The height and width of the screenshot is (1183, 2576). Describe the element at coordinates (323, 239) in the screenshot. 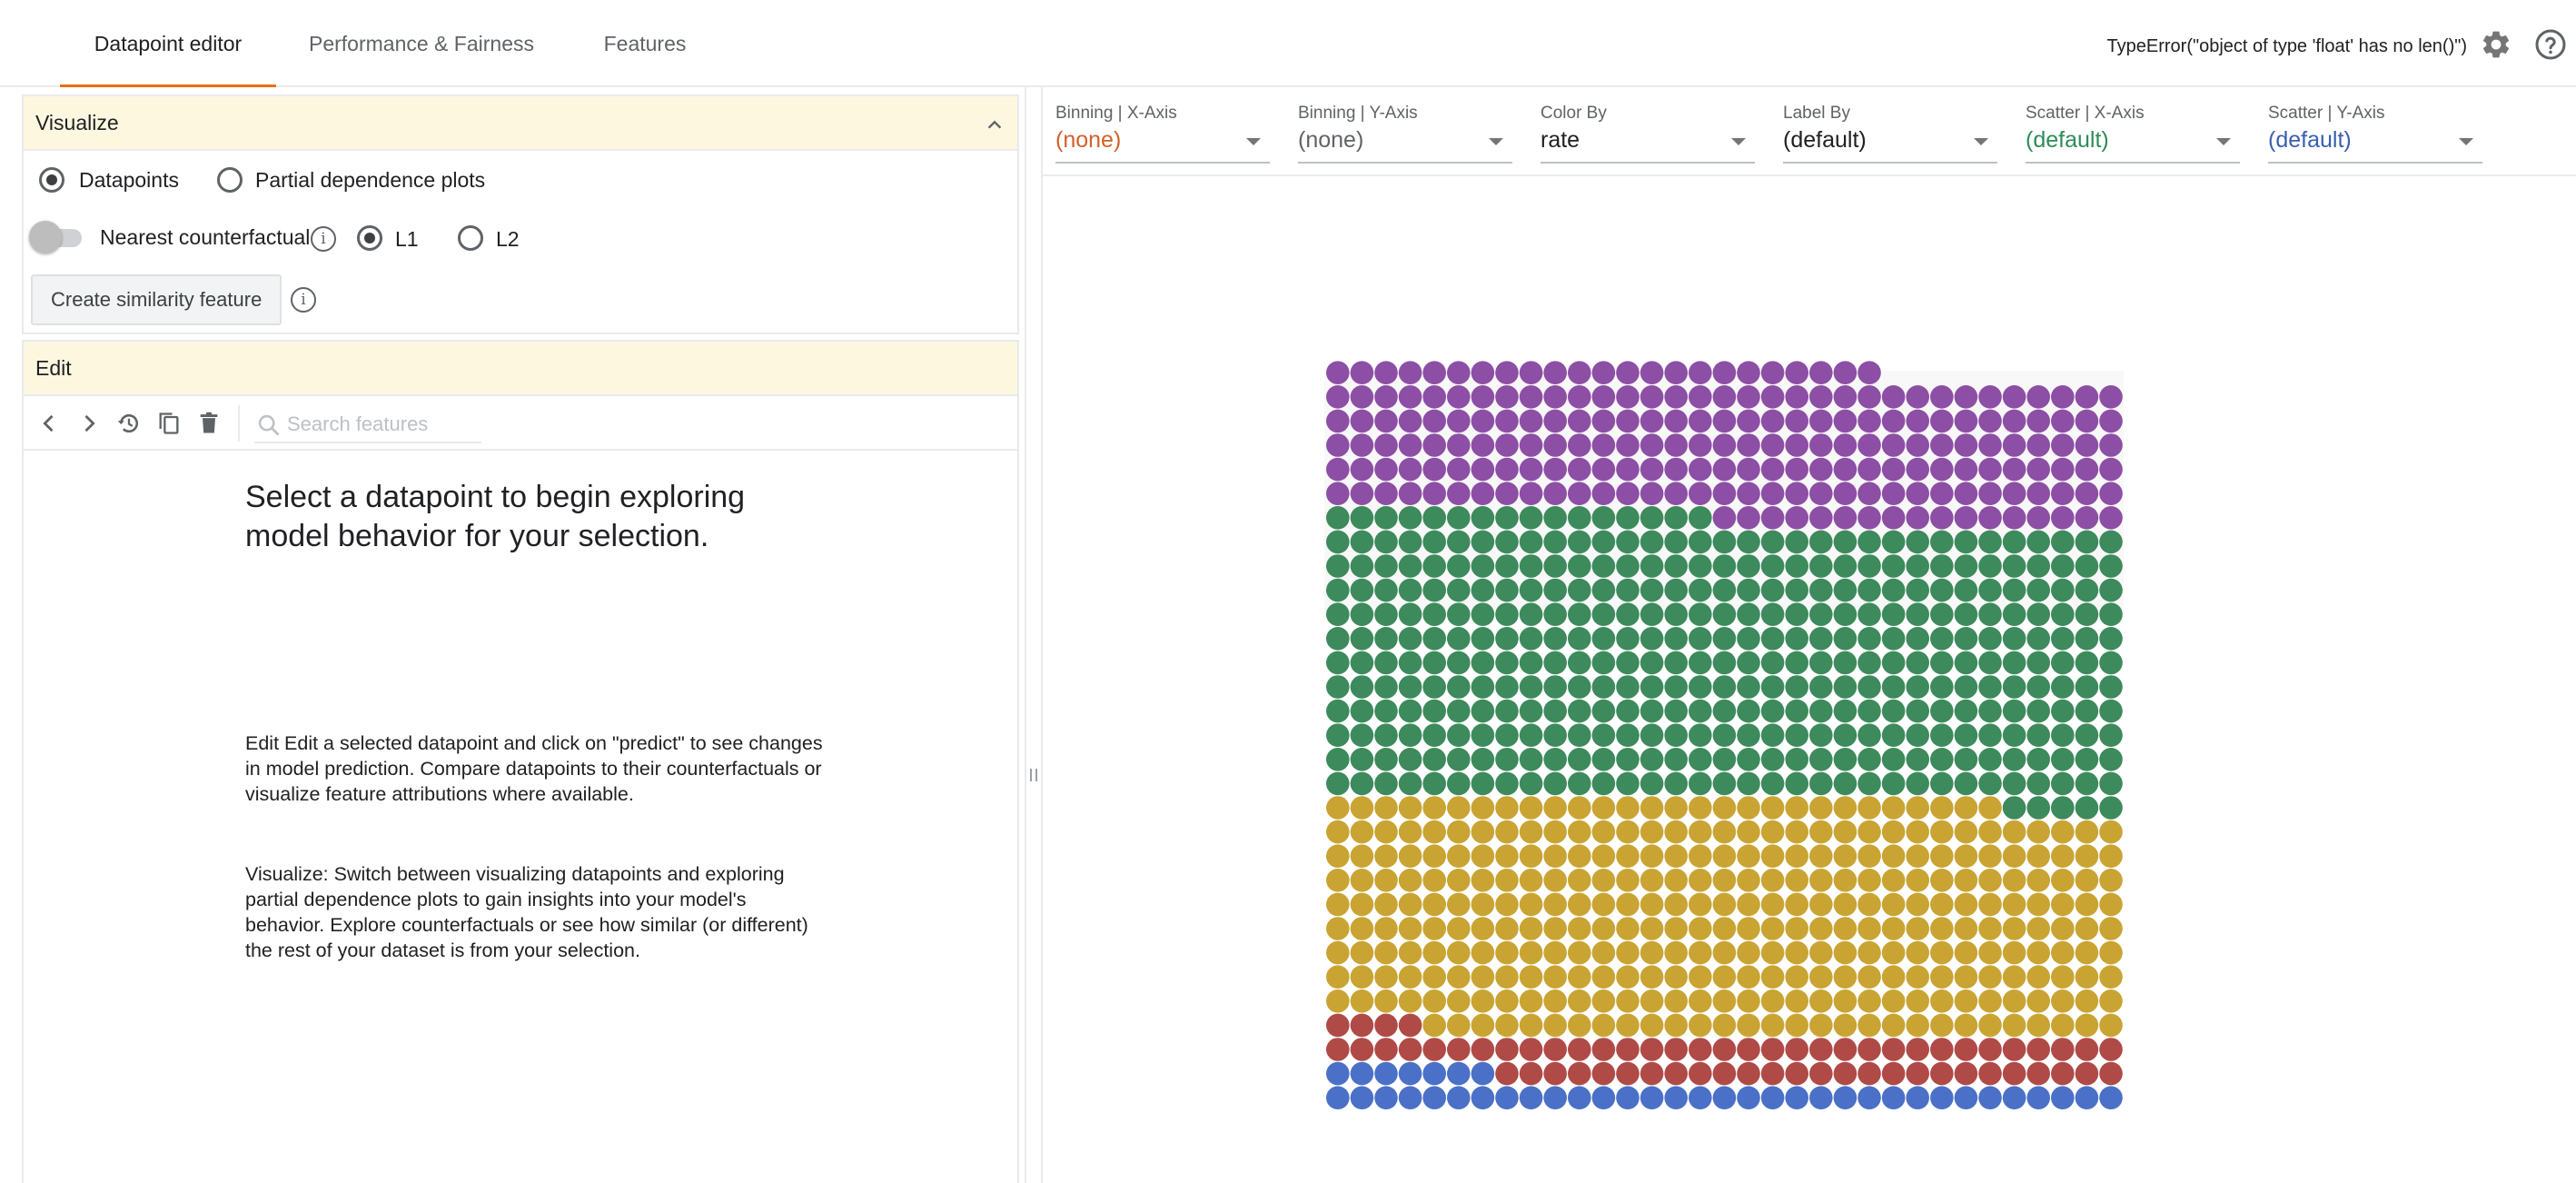

I see `info-icon: i` at that location.